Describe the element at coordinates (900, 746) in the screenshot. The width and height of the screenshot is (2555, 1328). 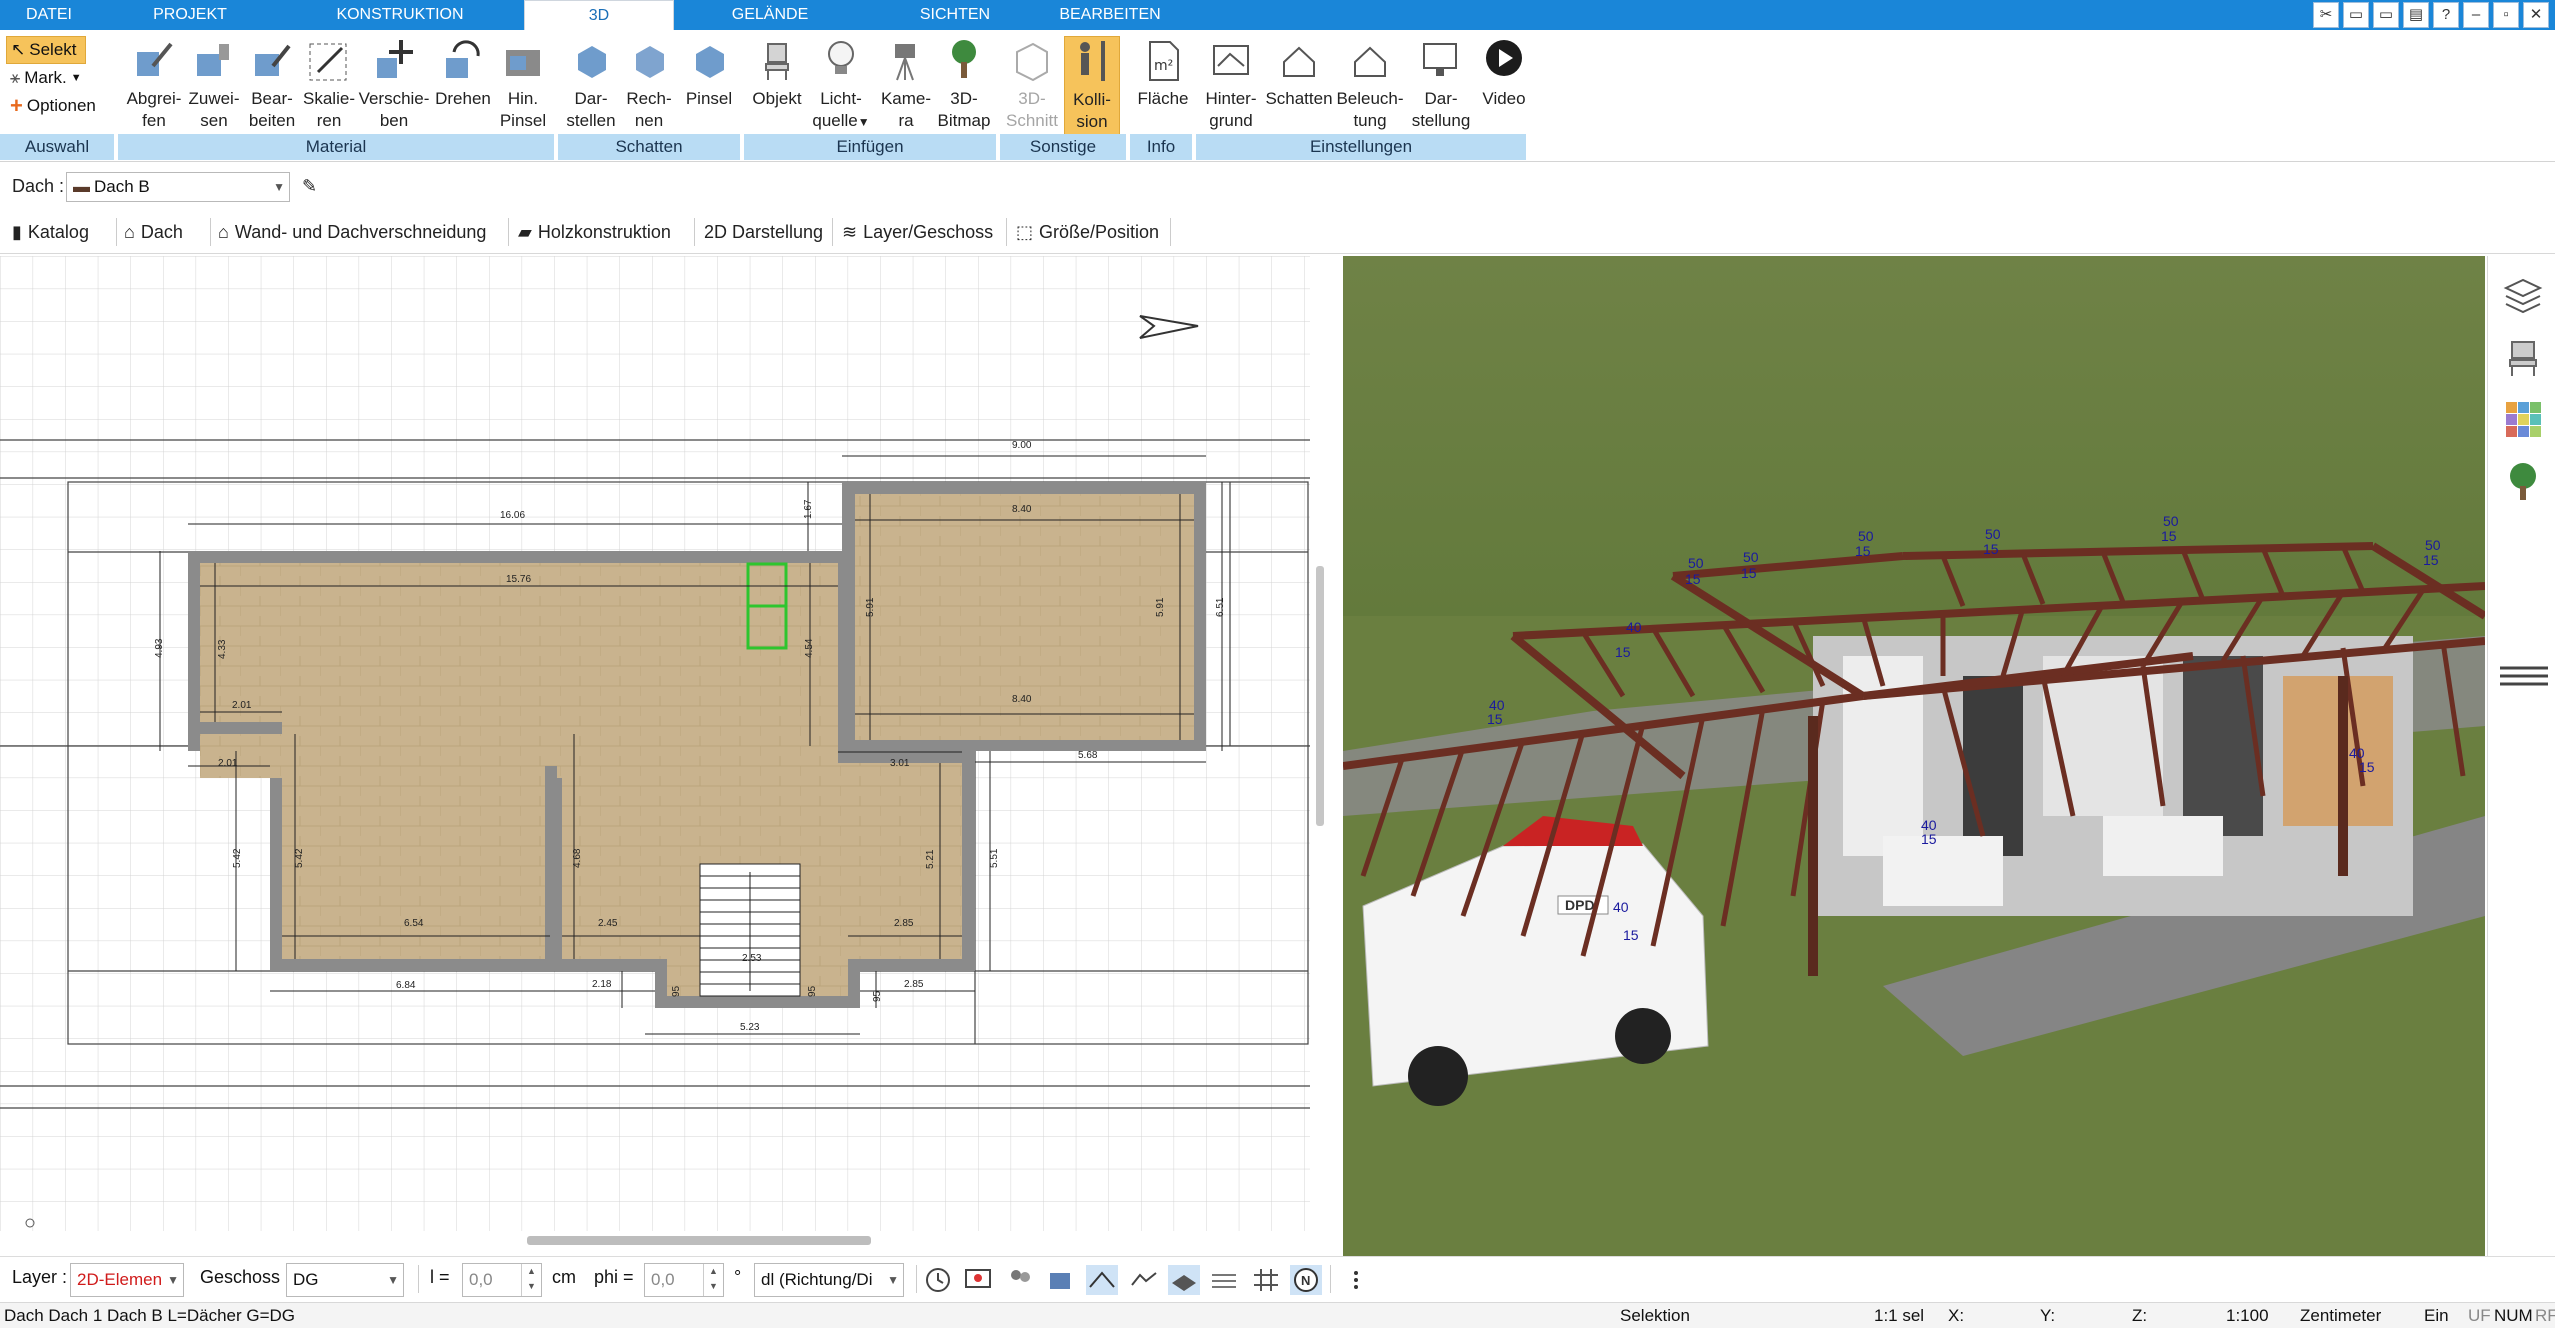
I see `wall-segment` at that location.